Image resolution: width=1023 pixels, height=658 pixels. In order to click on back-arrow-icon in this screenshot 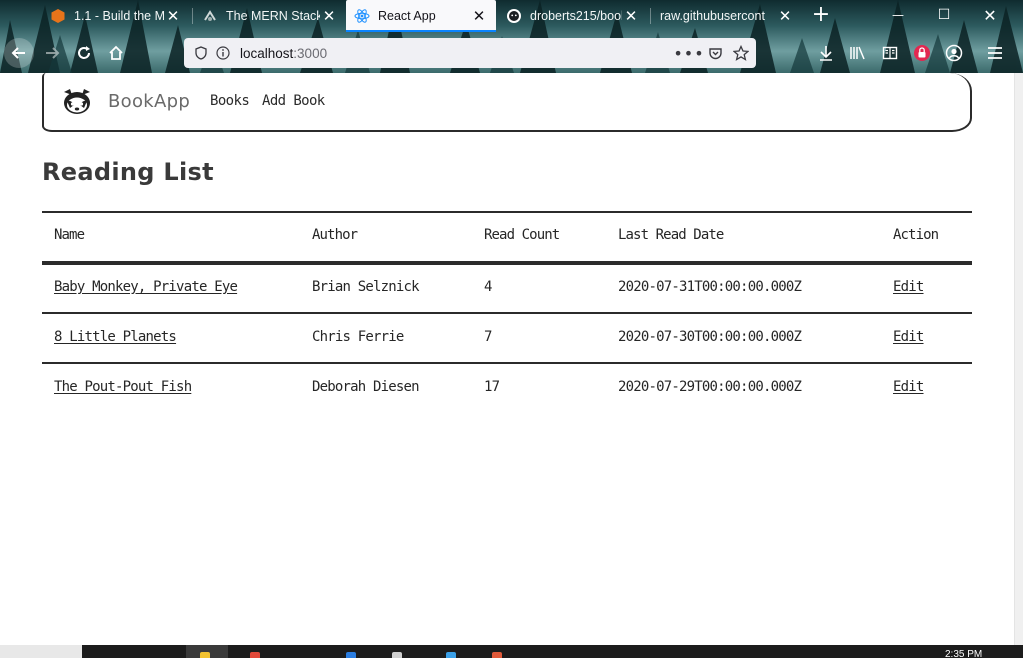, I will do `click(18, 53)`.